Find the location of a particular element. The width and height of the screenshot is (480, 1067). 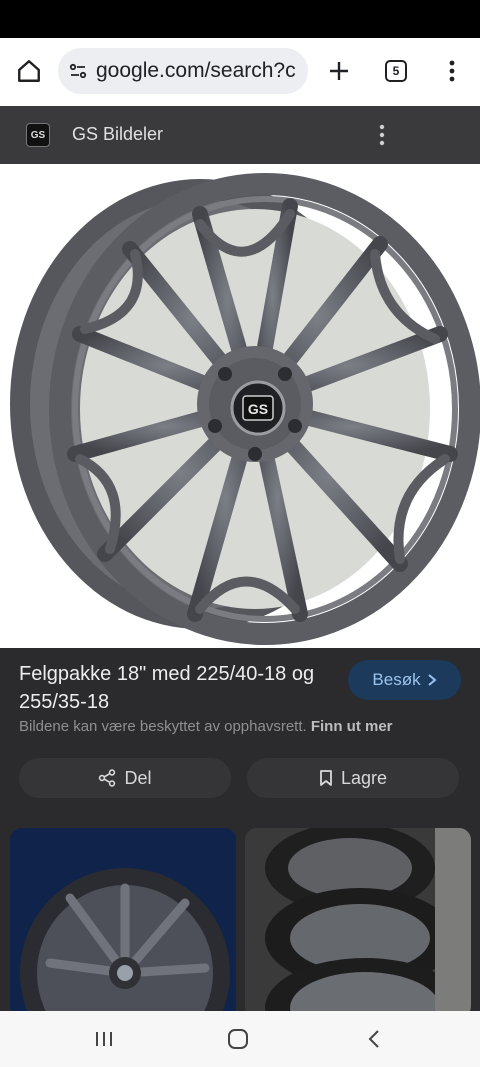

browser-menu-button is located at coordinates (452, 71).